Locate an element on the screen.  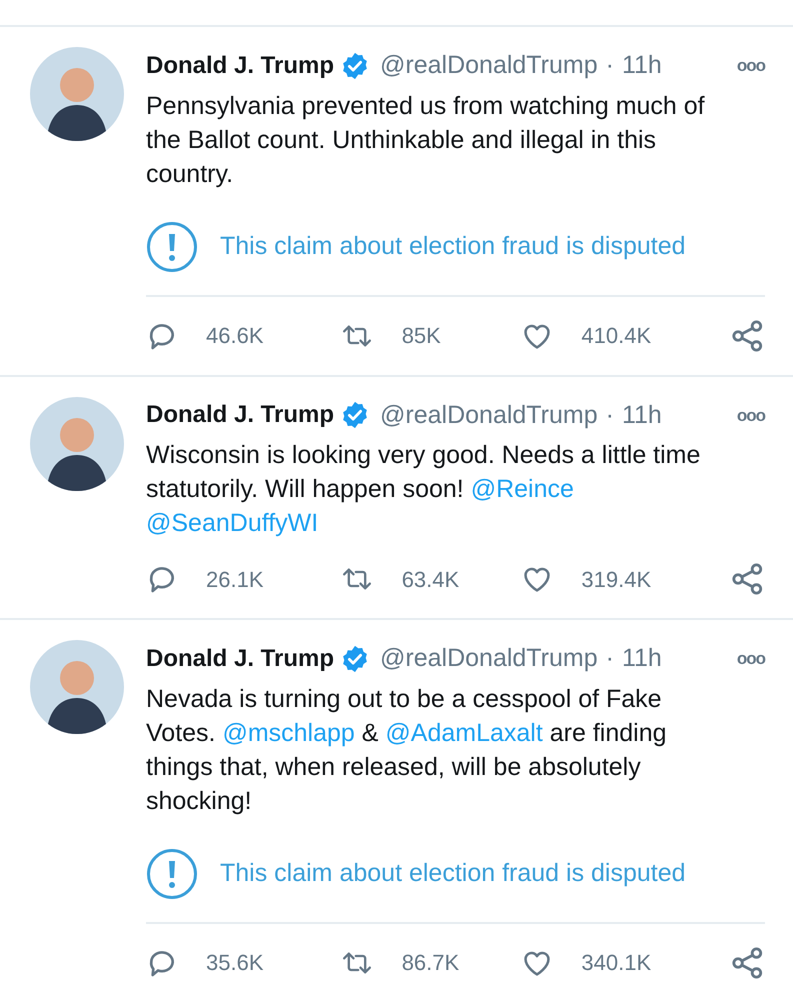
mention-link: @Reince is located at coordinates (522, 489).